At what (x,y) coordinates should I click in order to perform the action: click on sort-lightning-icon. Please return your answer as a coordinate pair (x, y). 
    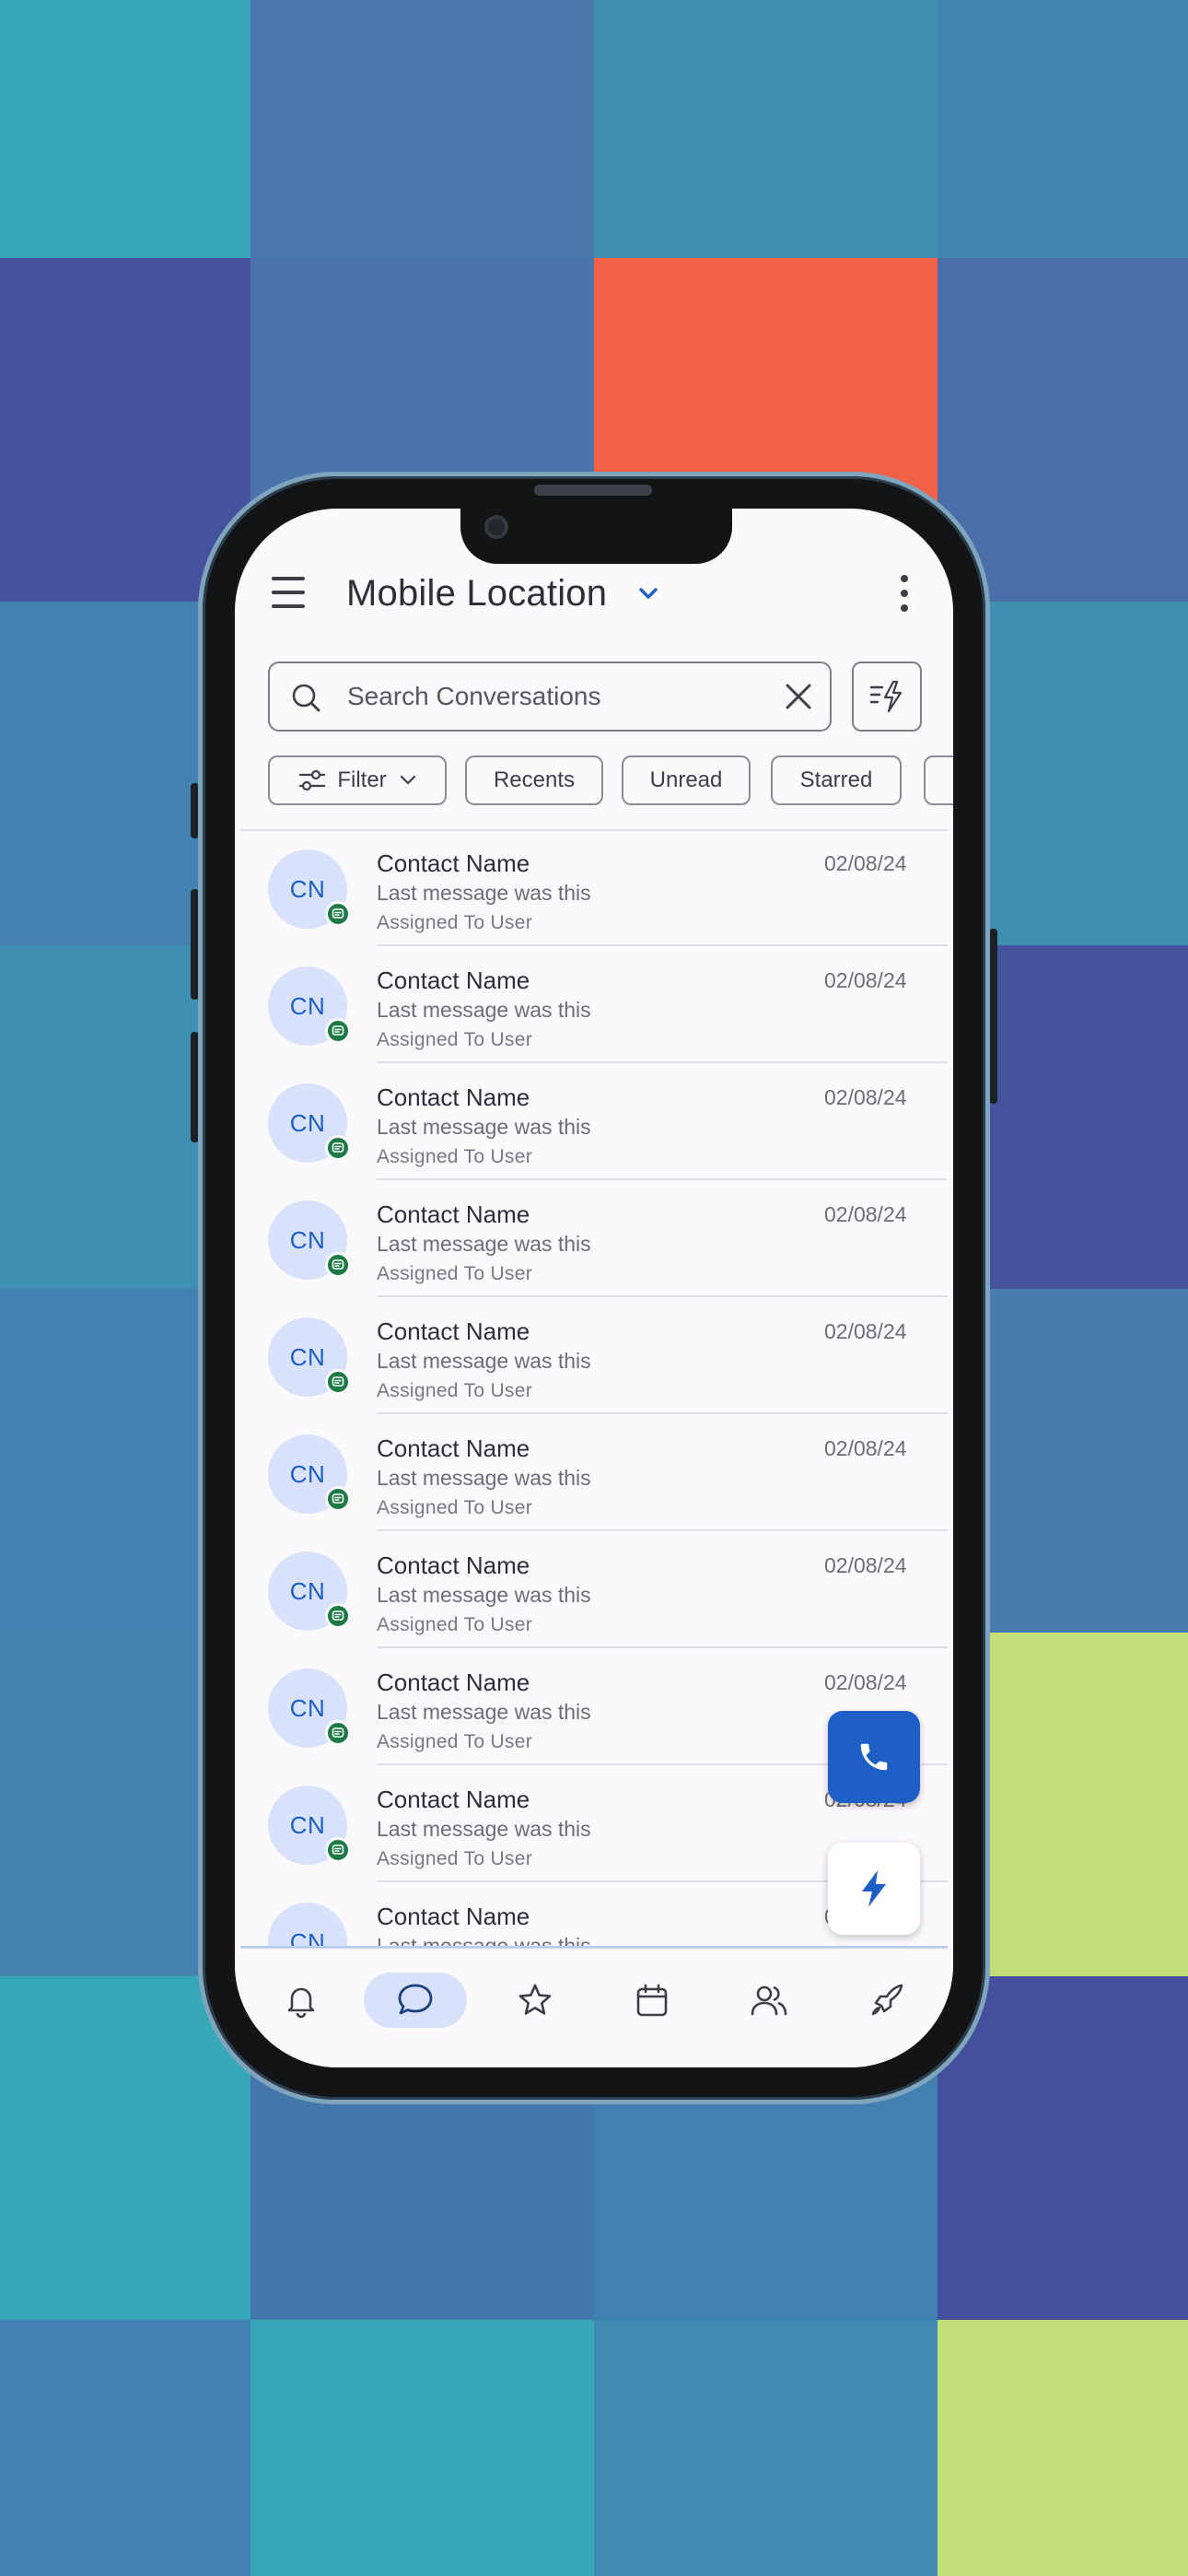
    Looking at the image, I should click on (886, 696).